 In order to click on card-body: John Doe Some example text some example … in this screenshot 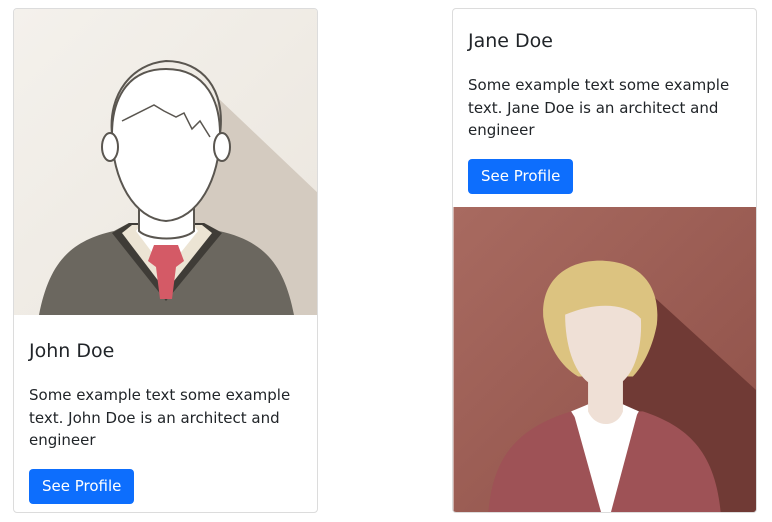, I will do `click(165, 409)`.